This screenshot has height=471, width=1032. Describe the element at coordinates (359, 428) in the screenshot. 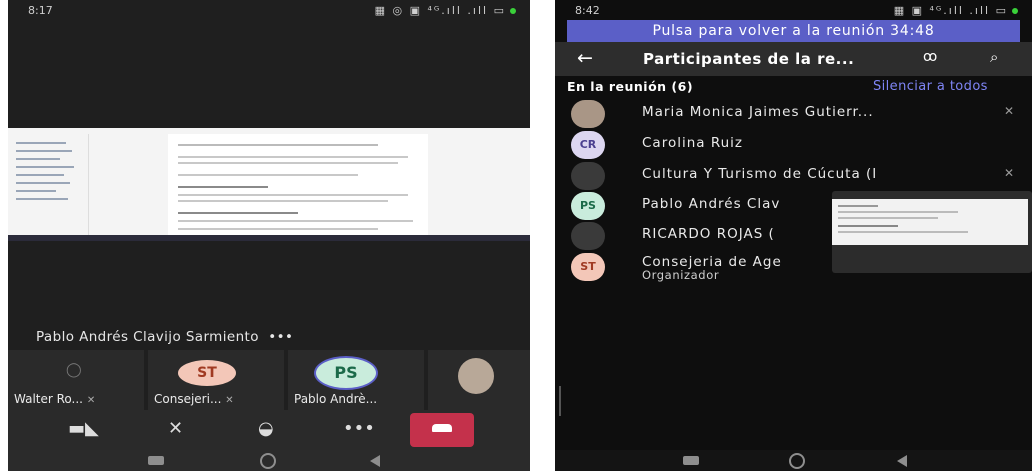

I see `more-options-icon: •••` at that location.